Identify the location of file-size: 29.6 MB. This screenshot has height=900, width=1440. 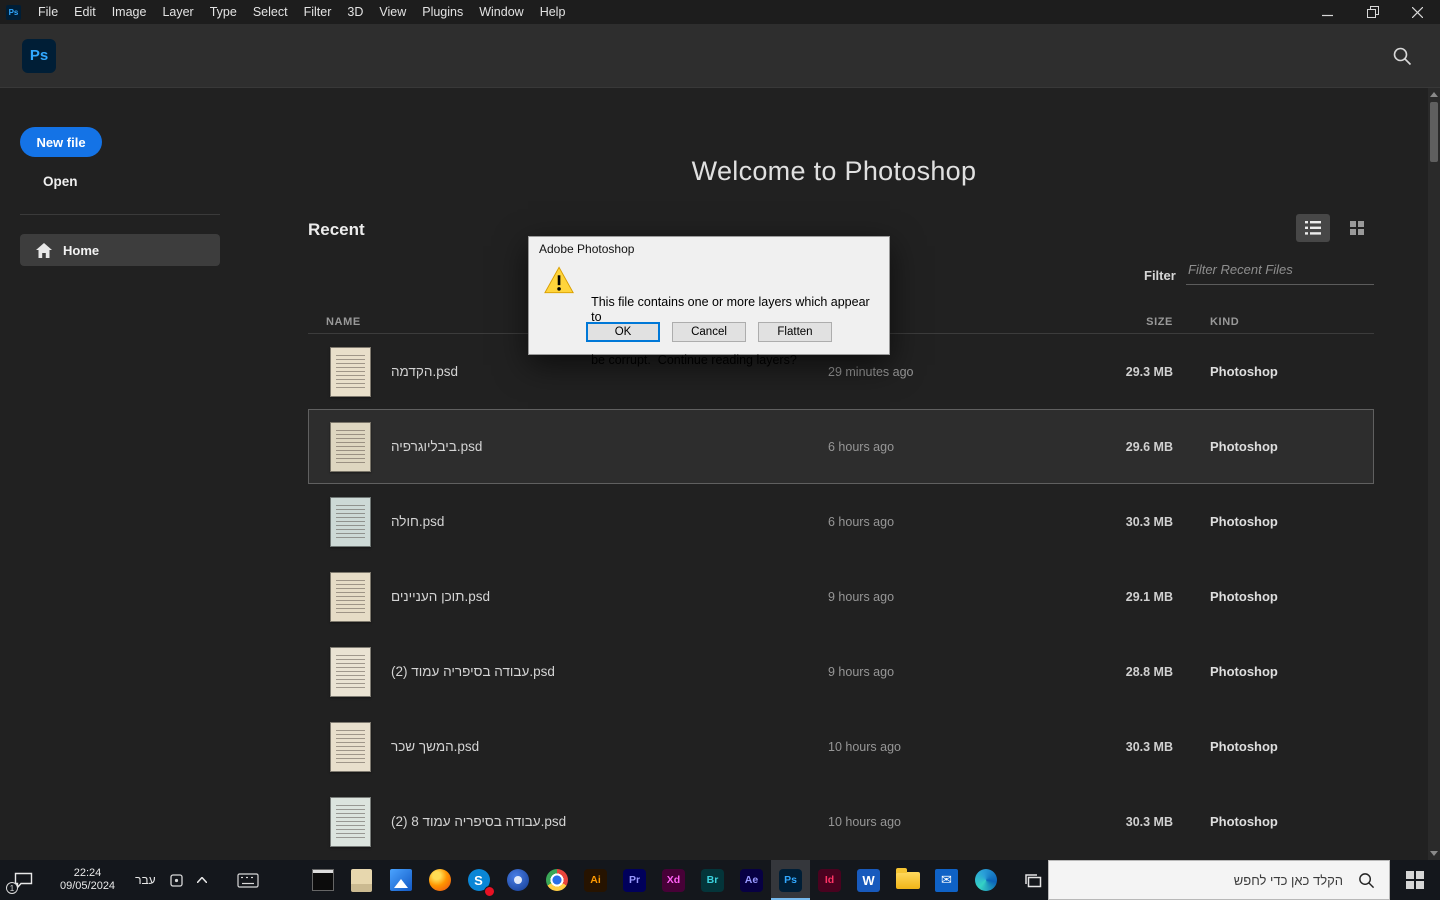
(1149, 446).